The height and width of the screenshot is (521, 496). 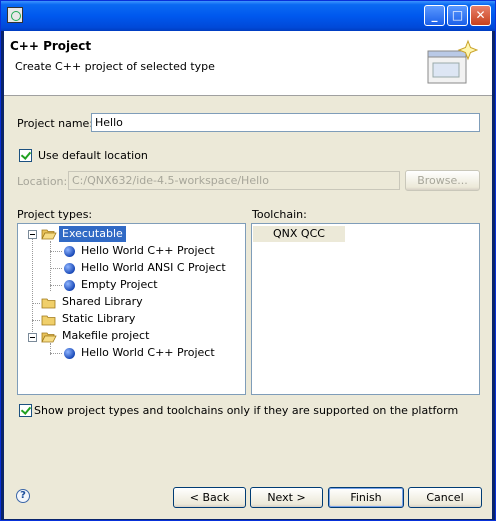 I want to click on location-field: C:/QNX632/ide-4.5-workspace/Hello, so click(x=234, y=180).